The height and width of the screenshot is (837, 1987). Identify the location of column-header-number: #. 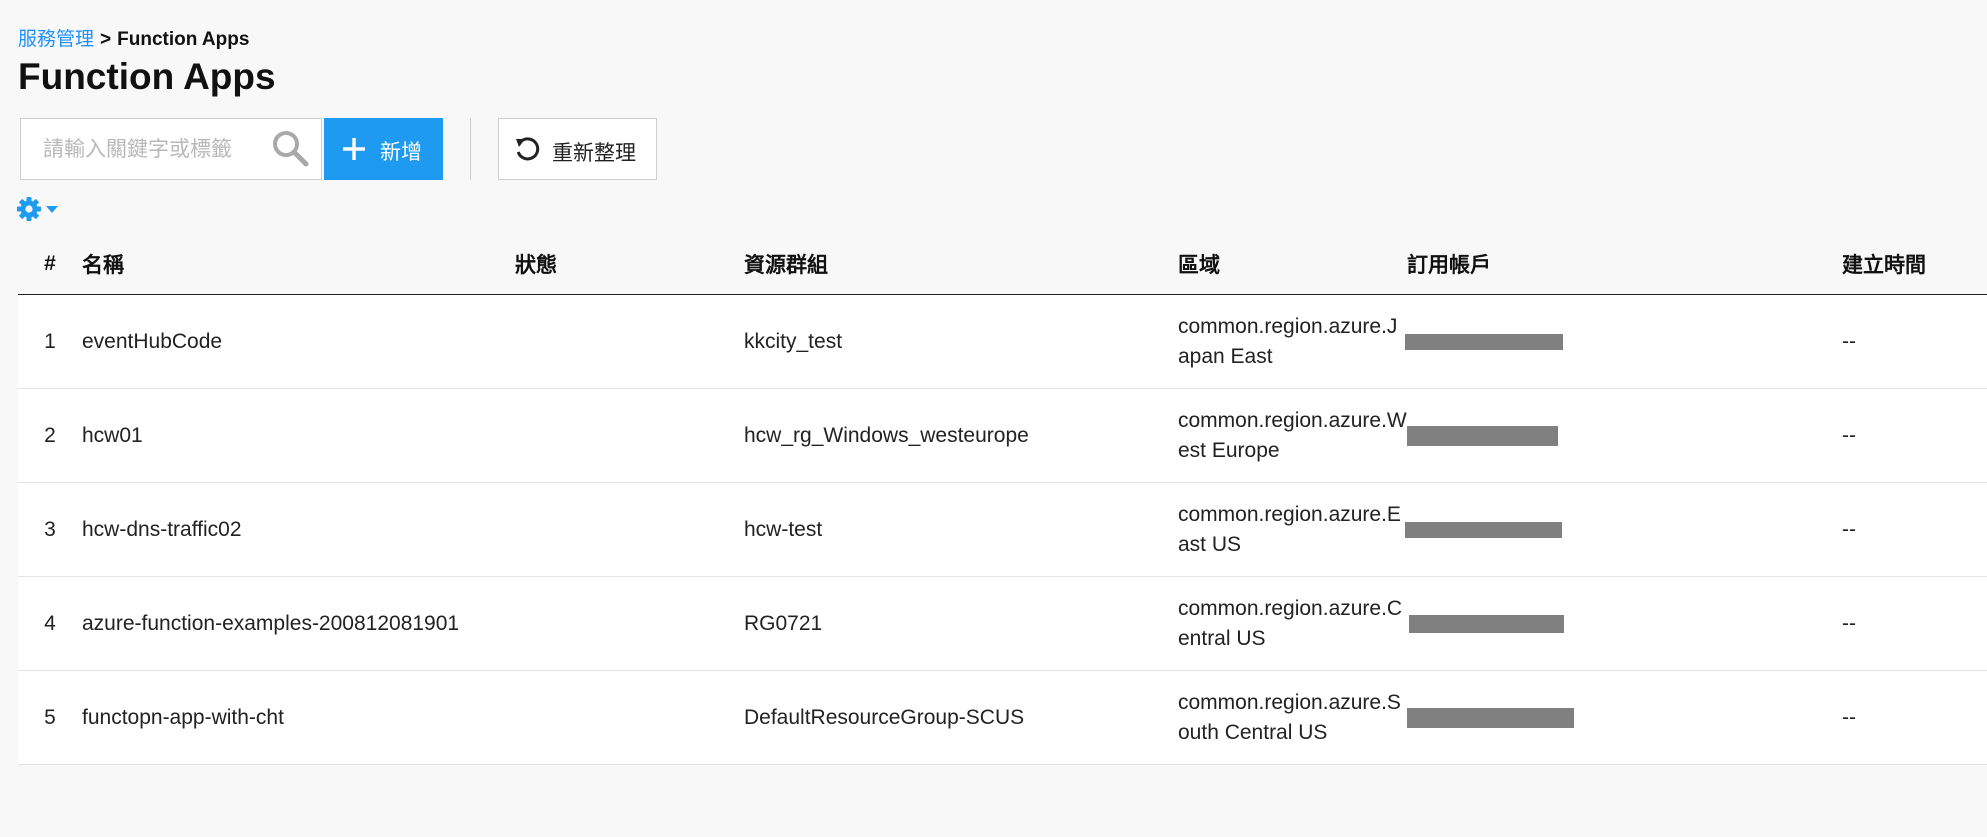
(50, 264).